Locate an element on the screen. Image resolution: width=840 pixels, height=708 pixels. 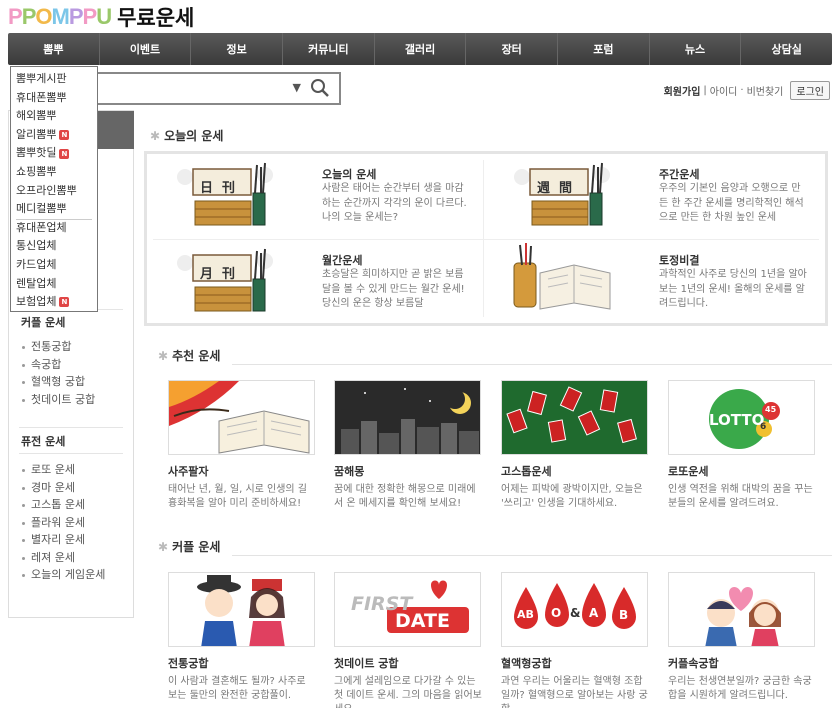
couple-section-title: ✱ 커플 운세 is located at coordinates (189, 547).